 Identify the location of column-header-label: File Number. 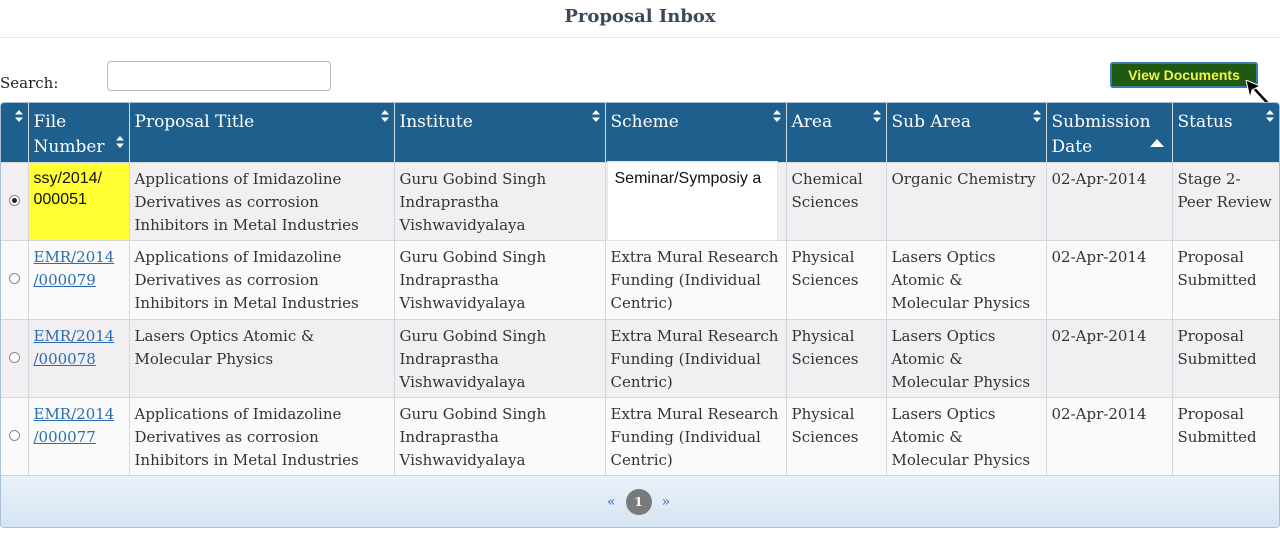
(69, 134).